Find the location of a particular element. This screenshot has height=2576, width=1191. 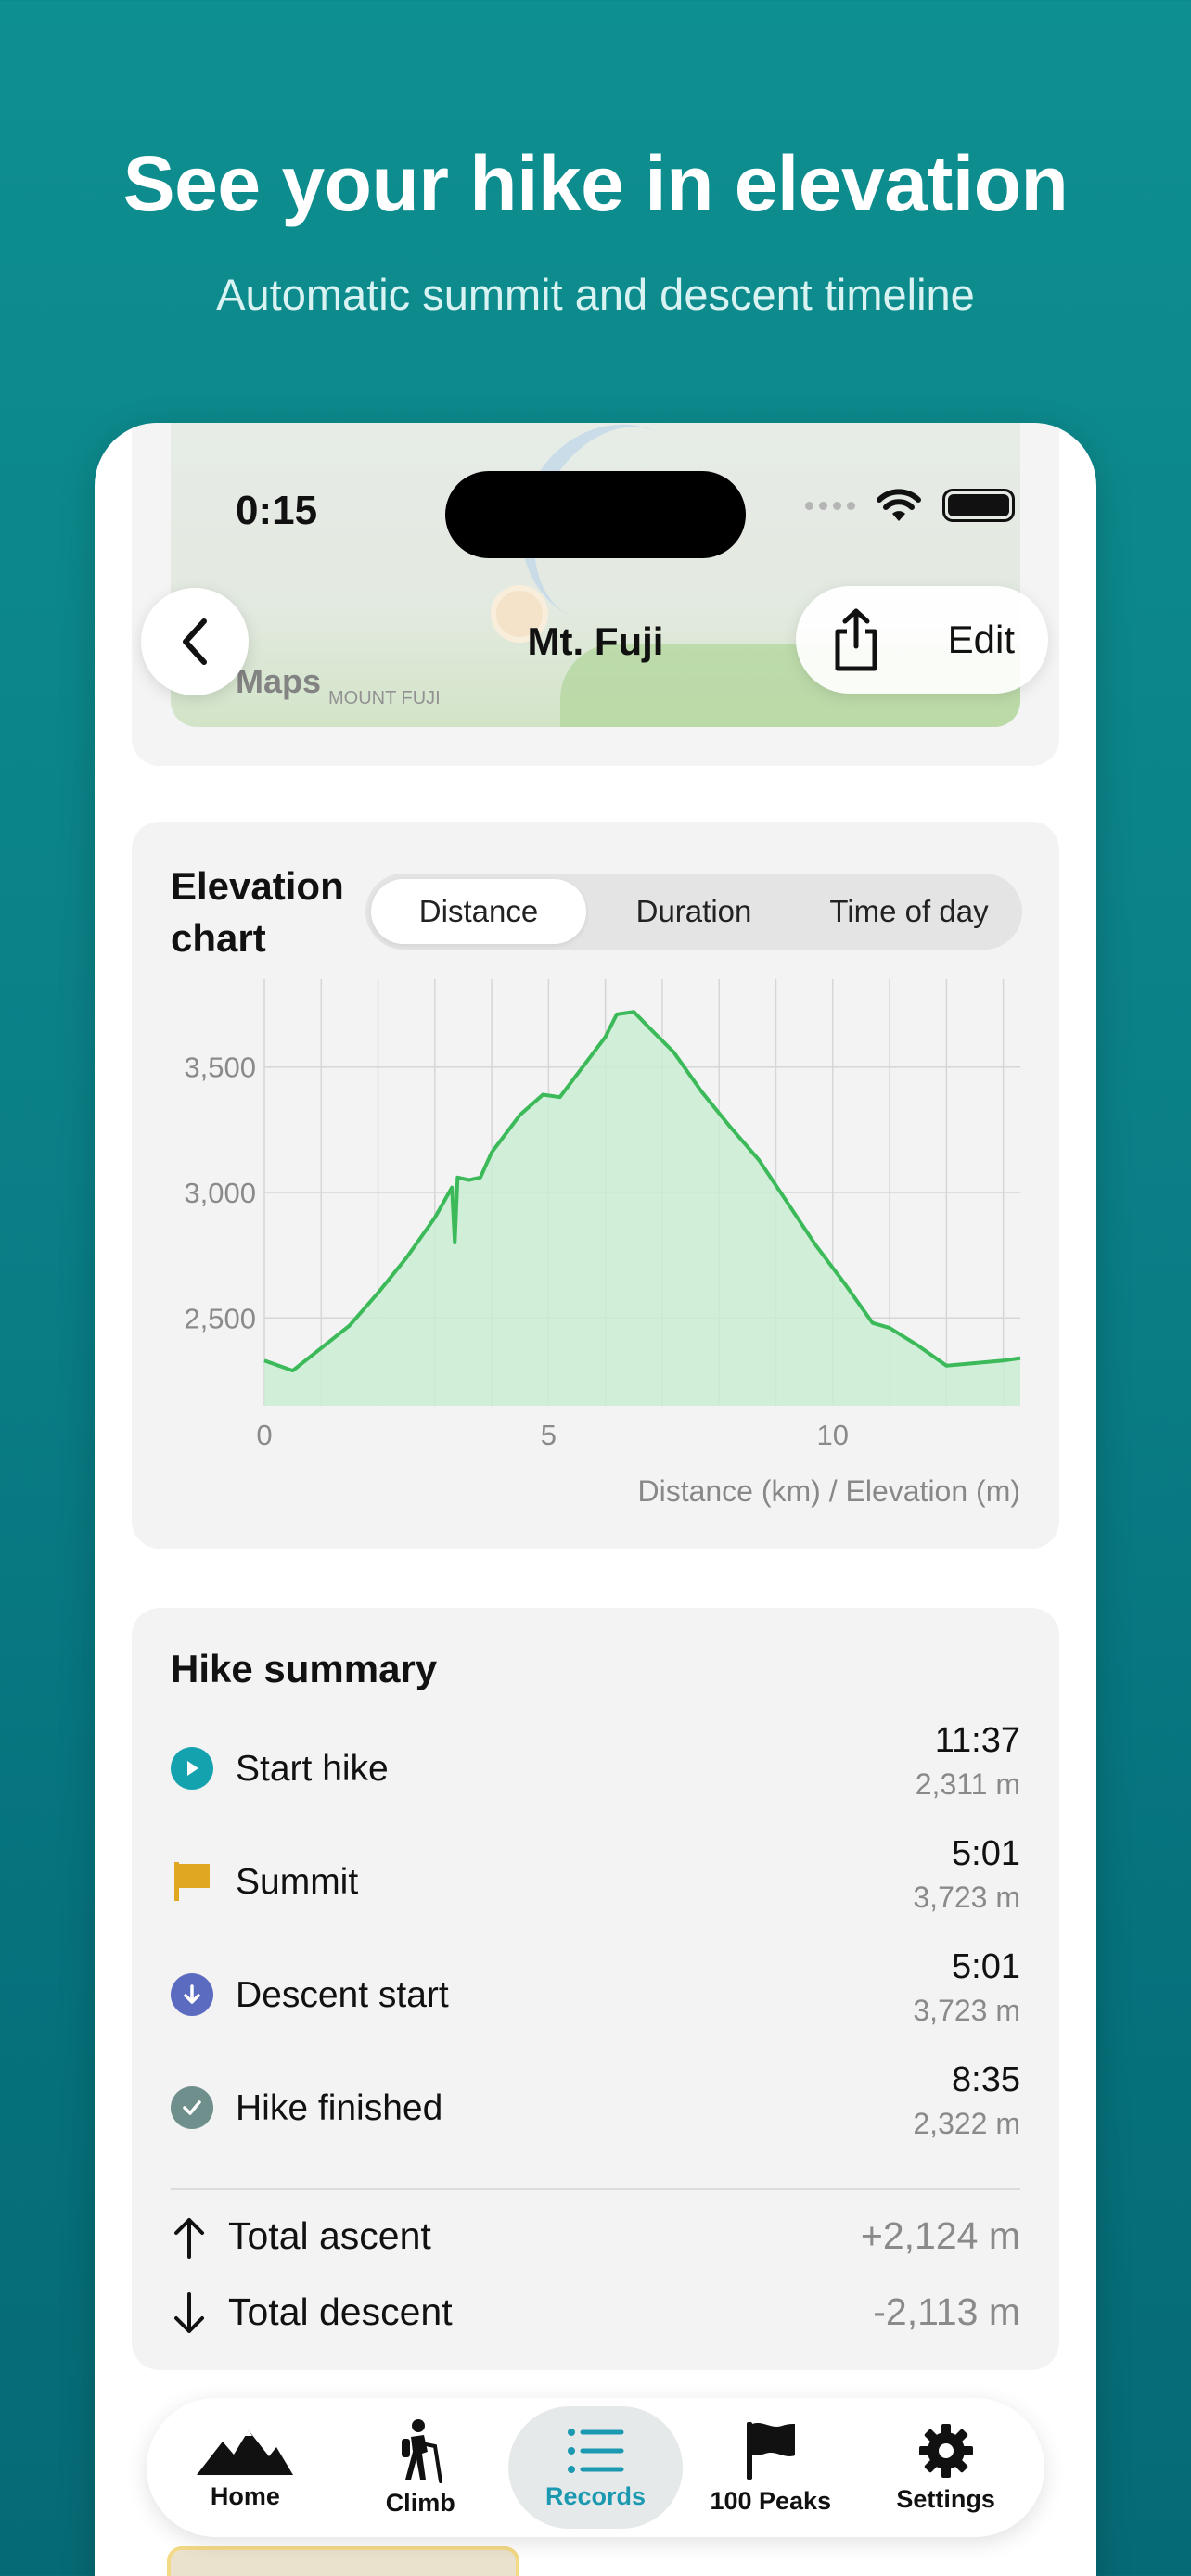

hiker-icon is located at coordinates (423, 2450).